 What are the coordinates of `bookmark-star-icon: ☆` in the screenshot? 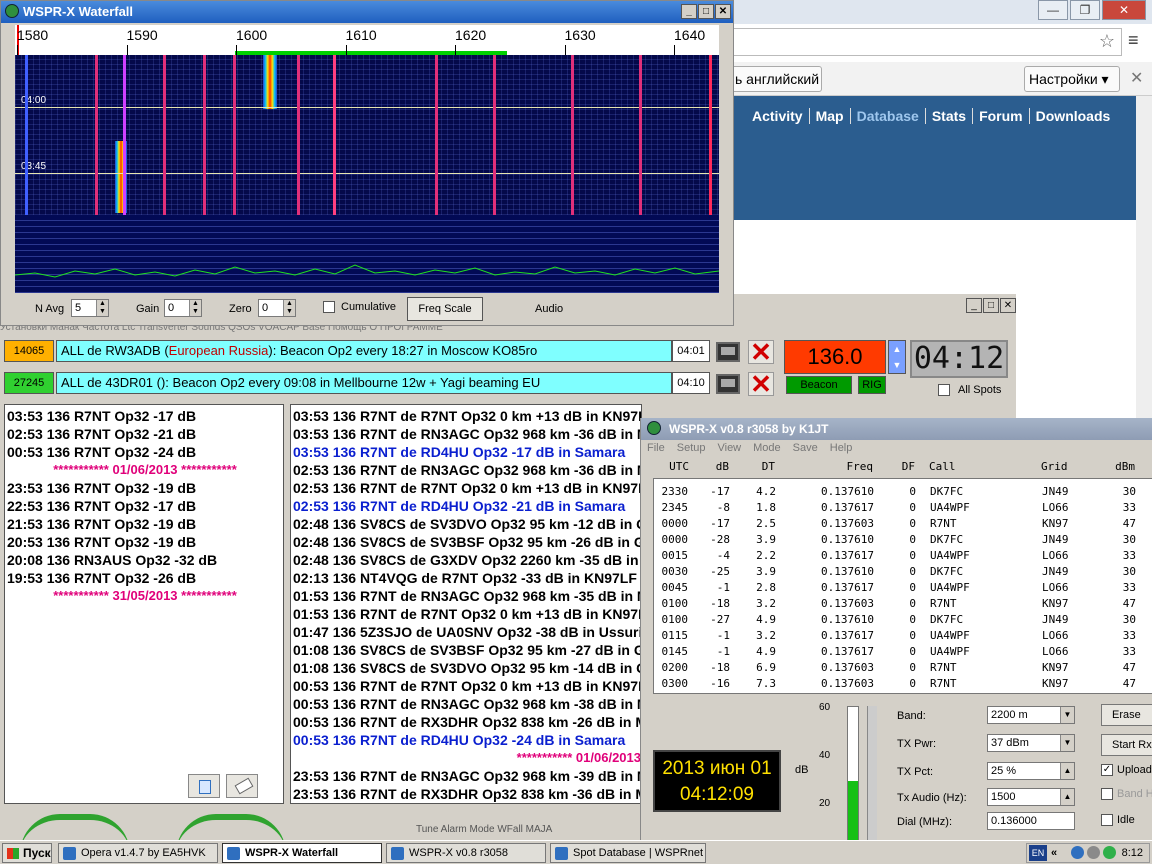 It's located at (1107, 41).